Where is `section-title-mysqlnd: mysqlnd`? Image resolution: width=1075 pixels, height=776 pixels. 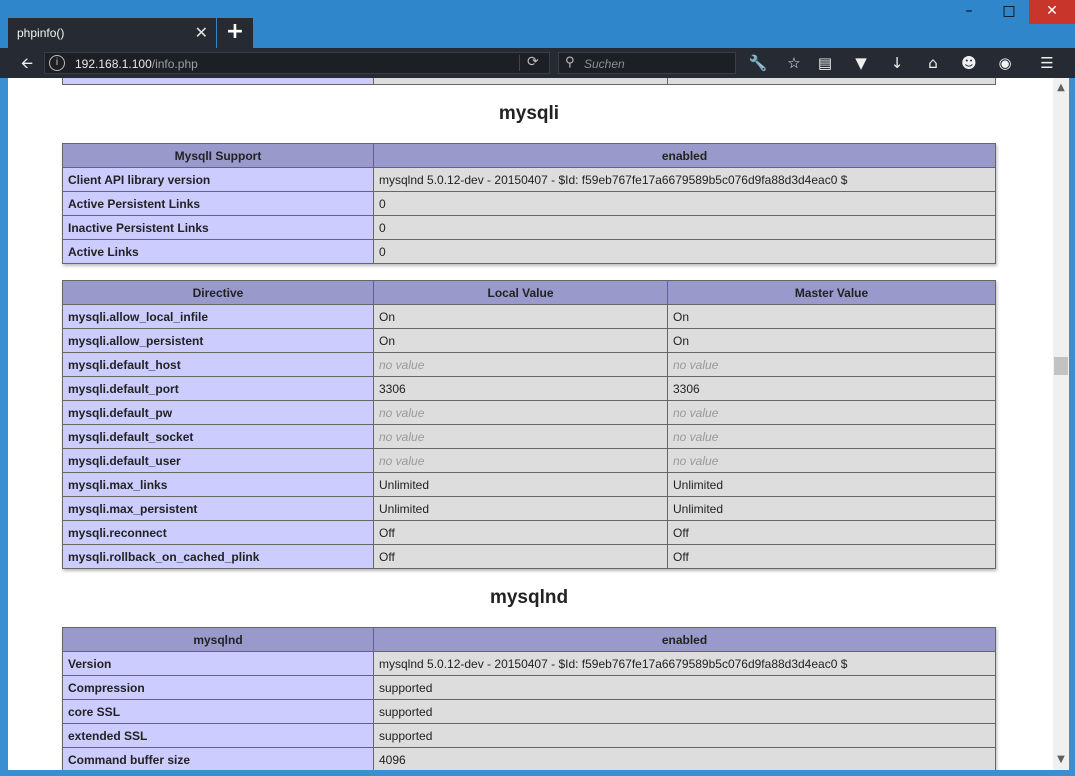 section-title-mysqlnd: mysqlnd is located at coordinates (529, 598).